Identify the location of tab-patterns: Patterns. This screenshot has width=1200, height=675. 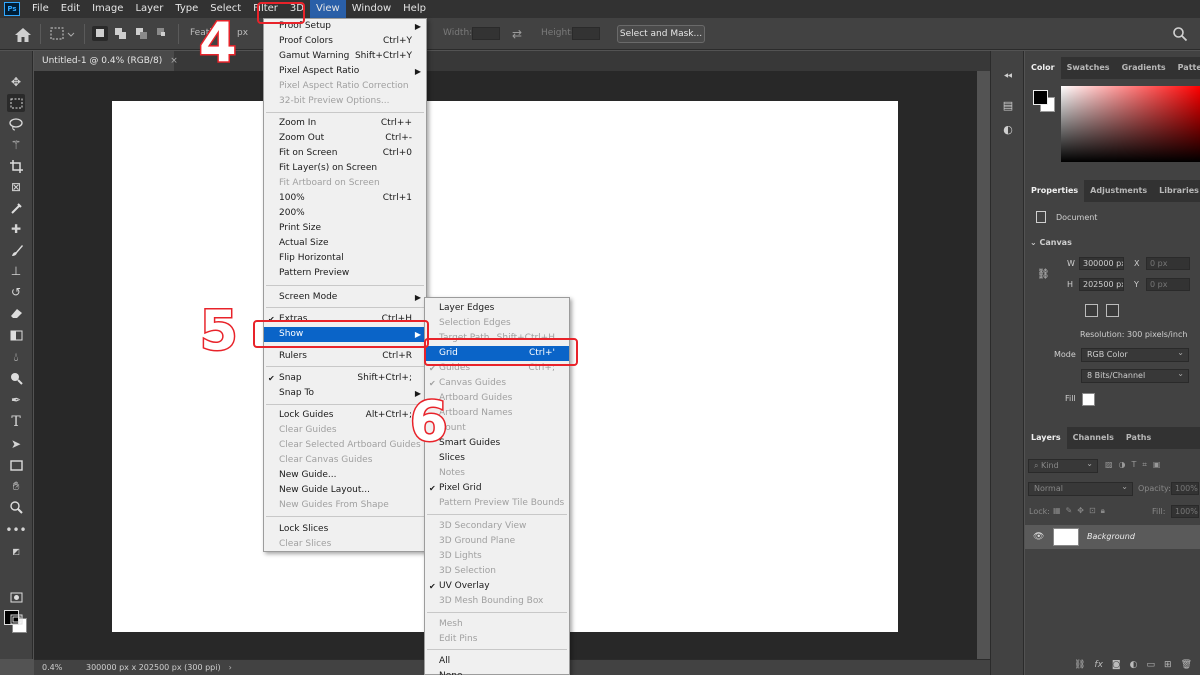
(1186, 68).